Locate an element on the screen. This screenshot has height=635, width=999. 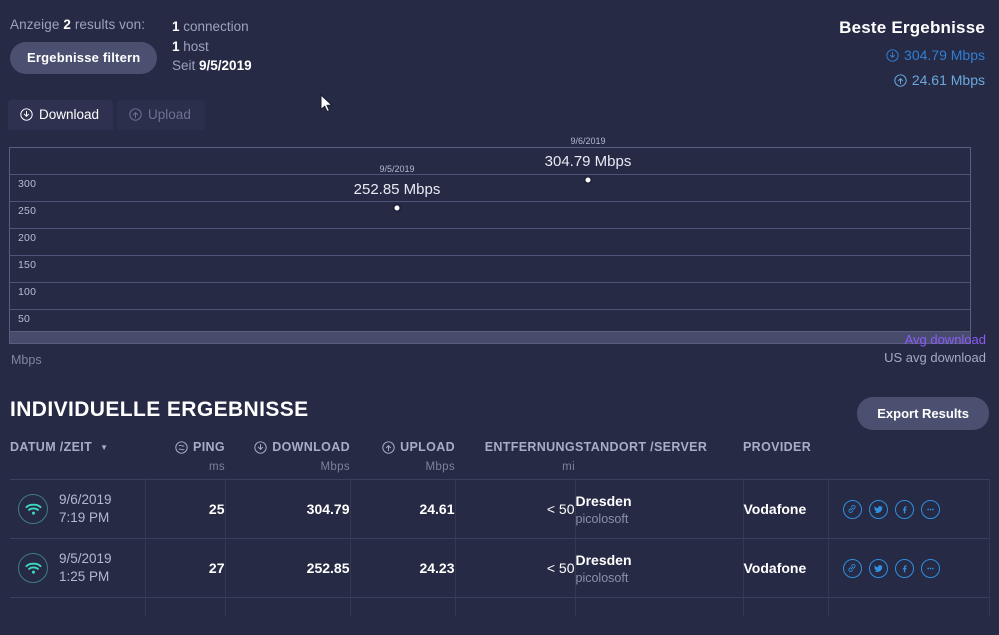
best-results-panel: Beste Ergebnisse 304.79 Mbps 24.61 Mbps is located at coordinates (912, 53).